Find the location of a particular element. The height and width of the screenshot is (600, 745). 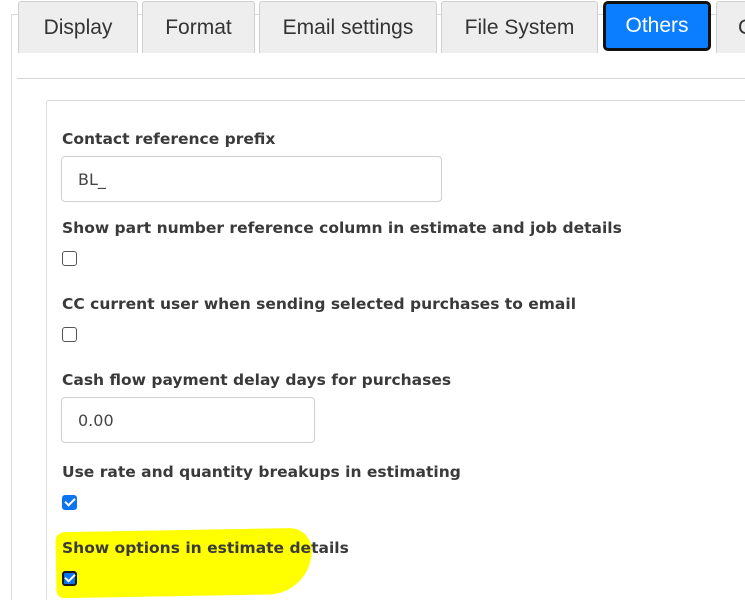

tab-more-truncated: C is located at coordinates (730, 27).